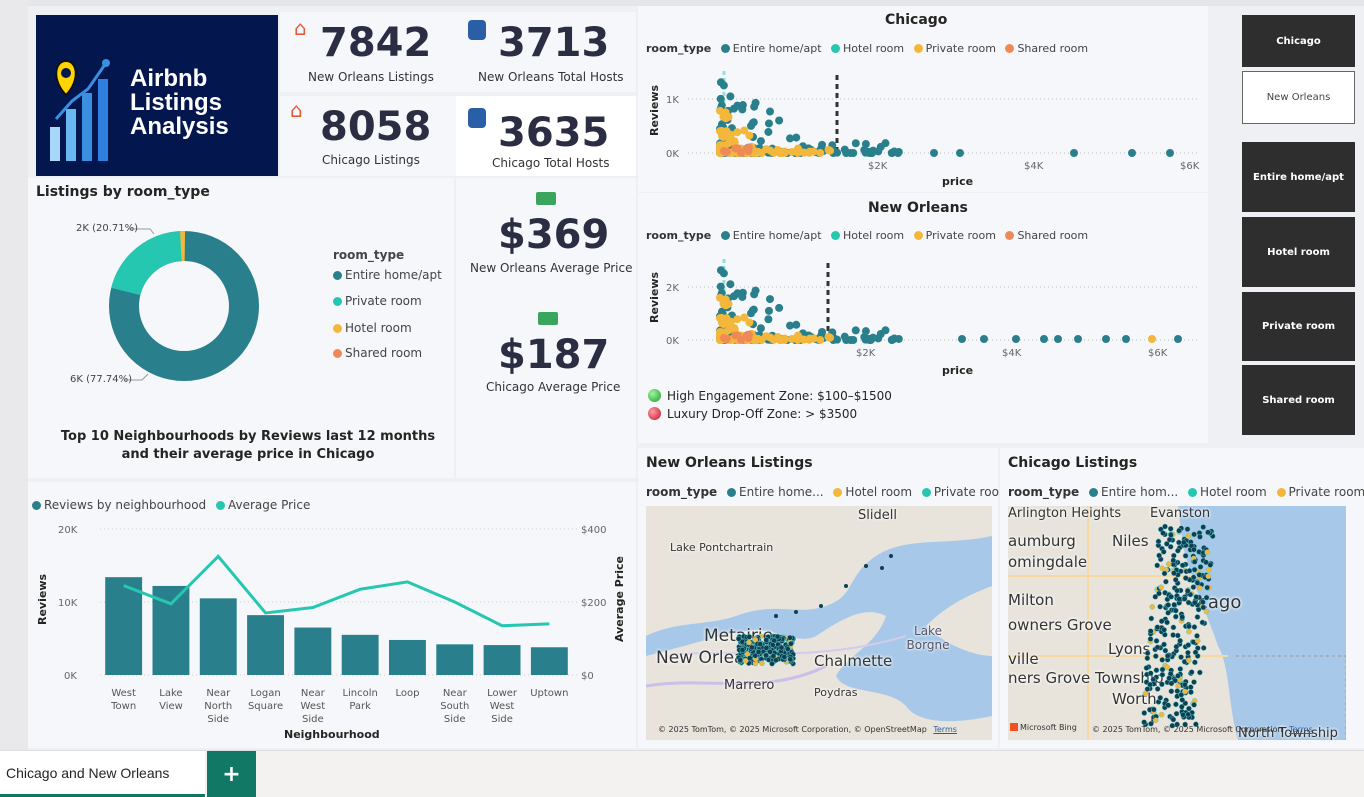 The width and height of the screenshot is (1364, 797). Describe the element at coordinates (502, 693) in the screenshot. I see `x-tick-label: Lower` at that location.